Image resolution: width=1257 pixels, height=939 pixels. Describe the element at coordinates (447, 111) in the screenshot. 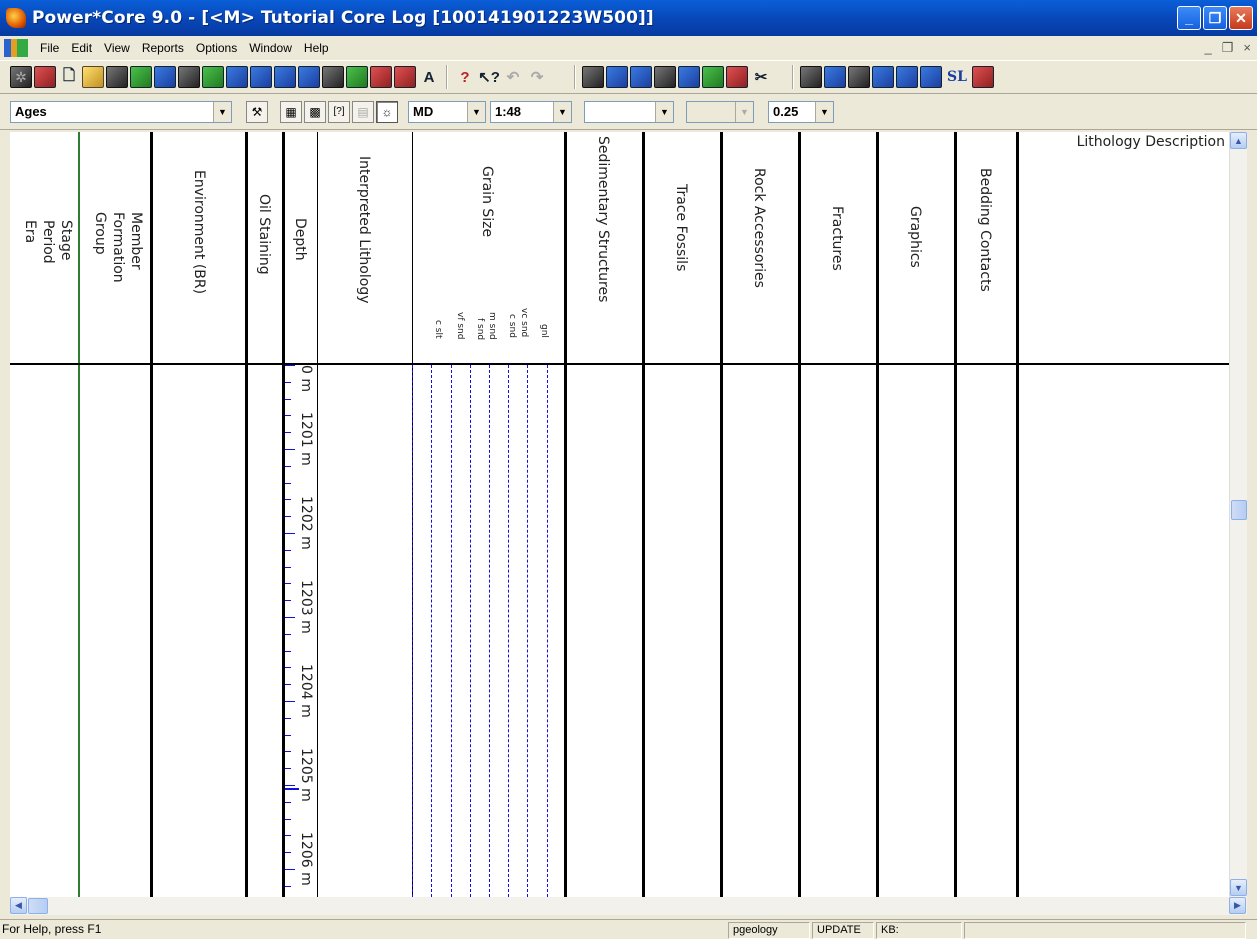

I see `depth-type-select: MD ▼` at that location.